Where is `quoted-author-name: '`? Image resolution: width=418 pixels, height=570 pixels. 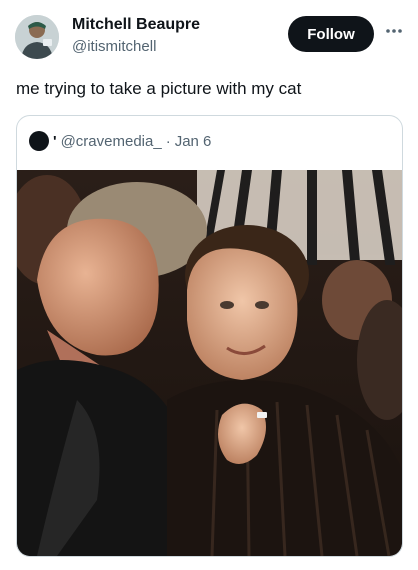 quoted-author-name: ' is located at coordinates (55, 141).